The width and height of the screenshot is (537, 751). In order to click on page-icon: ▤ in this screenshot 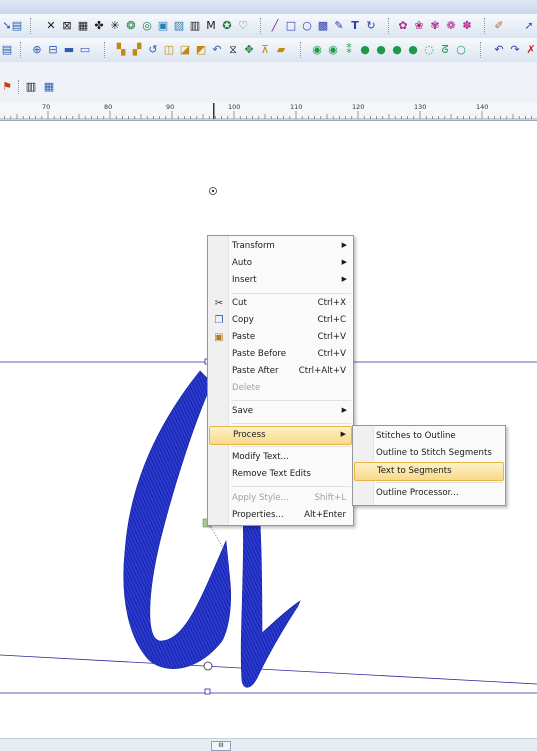, I will do `click(7, 50)`.